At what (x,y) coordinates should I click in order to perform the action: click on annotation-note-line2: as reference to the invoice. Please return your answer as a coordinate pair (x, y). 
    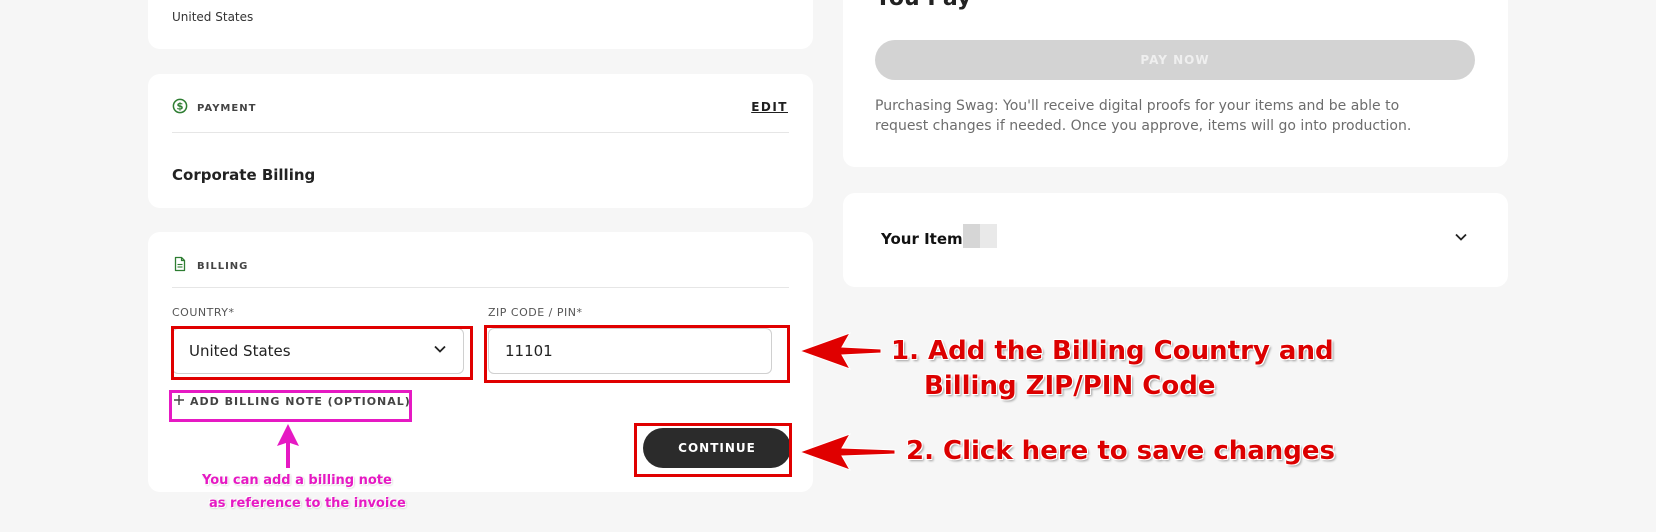
    Looking at the image, I should click on (307, 503).